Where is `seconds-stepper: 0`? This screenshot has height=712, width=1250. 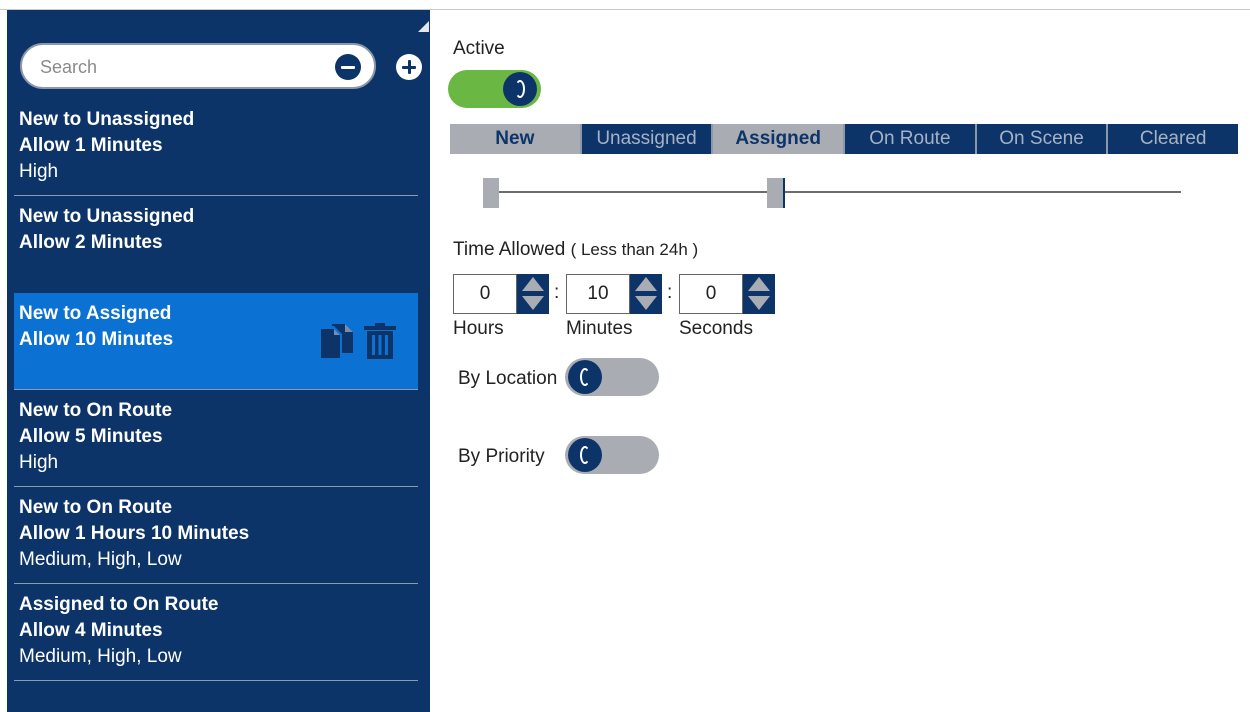
seconds-stepper: 0 is located at coordinates (727, 294).